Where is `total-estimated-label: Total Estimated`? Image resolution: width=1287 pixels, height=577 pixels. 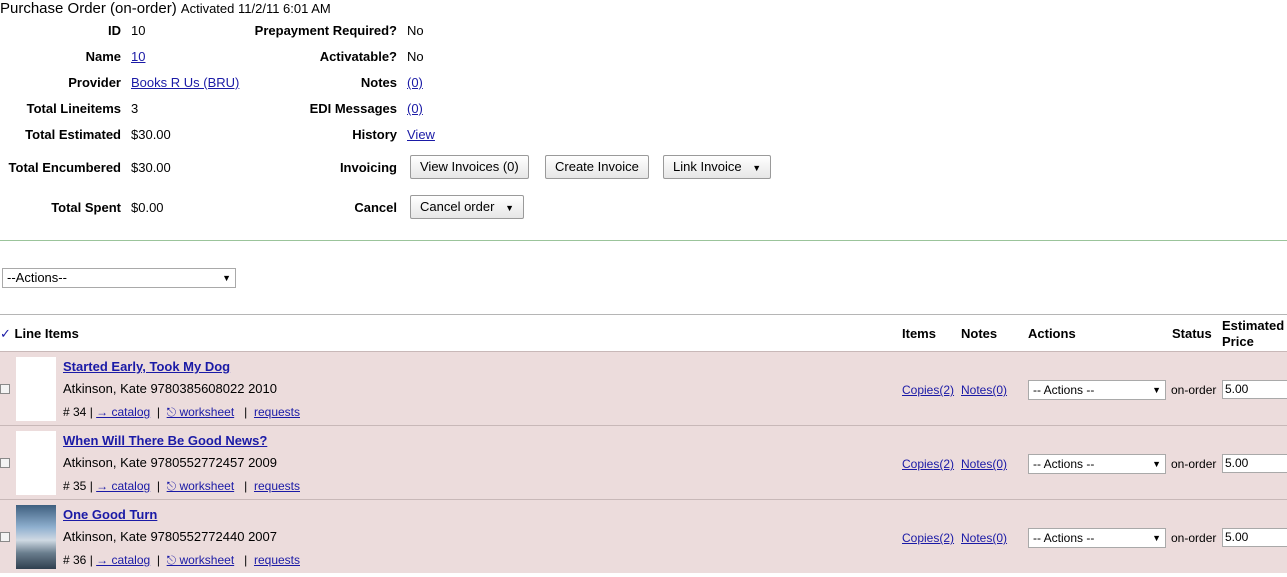
total-estimated-label: Total Estimated is located at coordinates (73, 134).